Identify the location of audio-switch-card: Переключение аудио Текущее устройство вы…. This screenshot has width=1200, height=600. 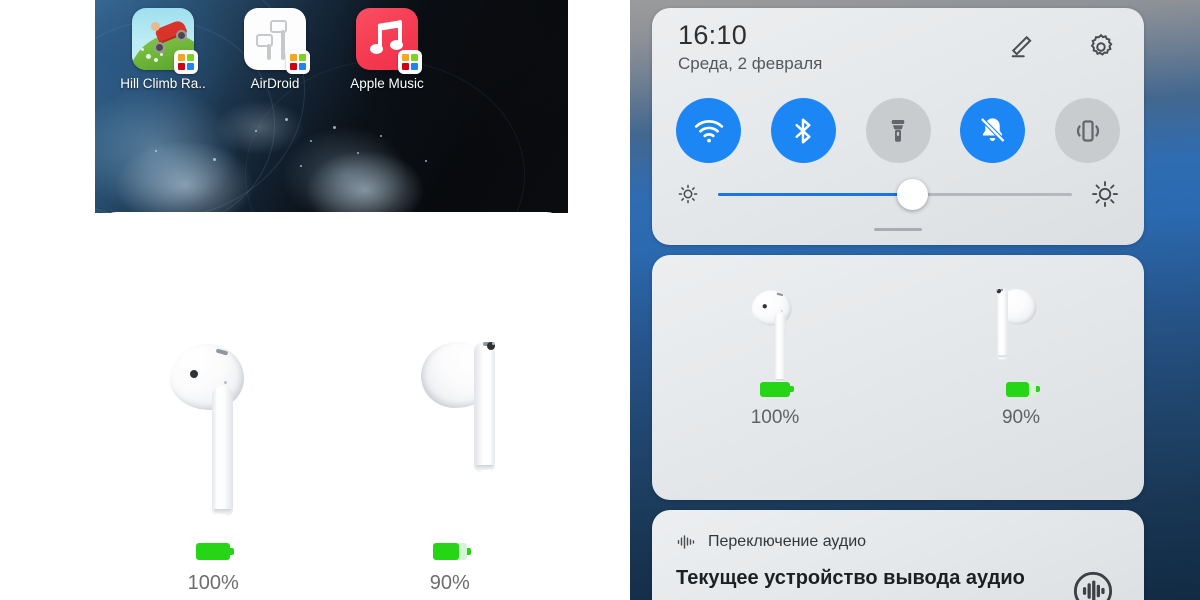
(898, 555).